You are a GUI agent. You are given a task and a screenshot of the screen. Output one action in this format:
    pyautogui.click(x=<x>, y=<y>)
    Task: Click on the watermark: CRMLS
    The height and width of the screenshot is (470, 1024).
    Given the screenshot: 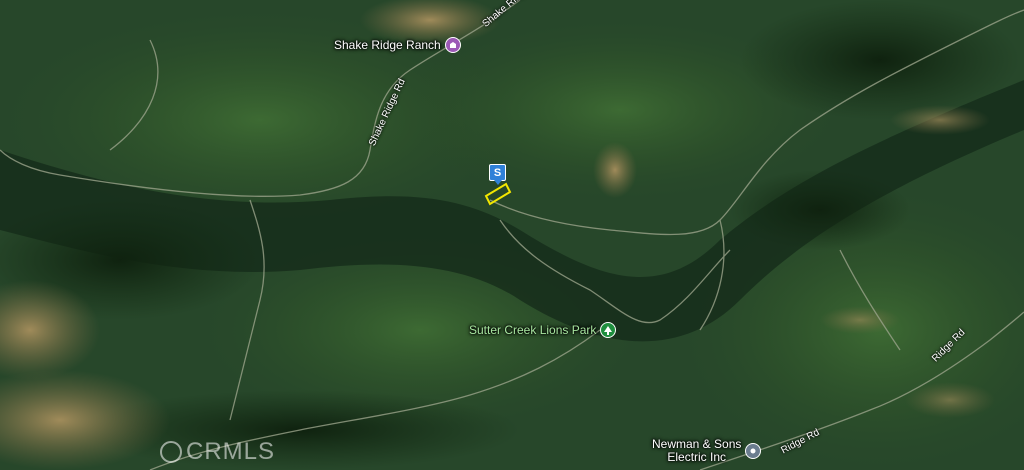 What is the action you would take?
    pyautogui.click(x=217, y=452)
    